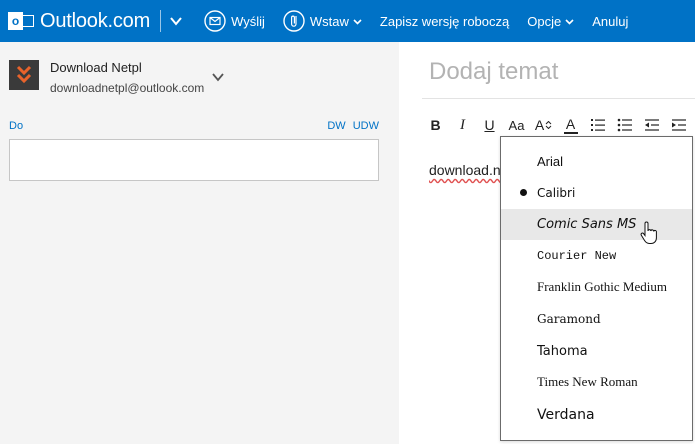  What do you see at coordinates (596, 414) in the screenshot?
I see `font-option-verdana: Verdana` at bounding box center [596, 414].